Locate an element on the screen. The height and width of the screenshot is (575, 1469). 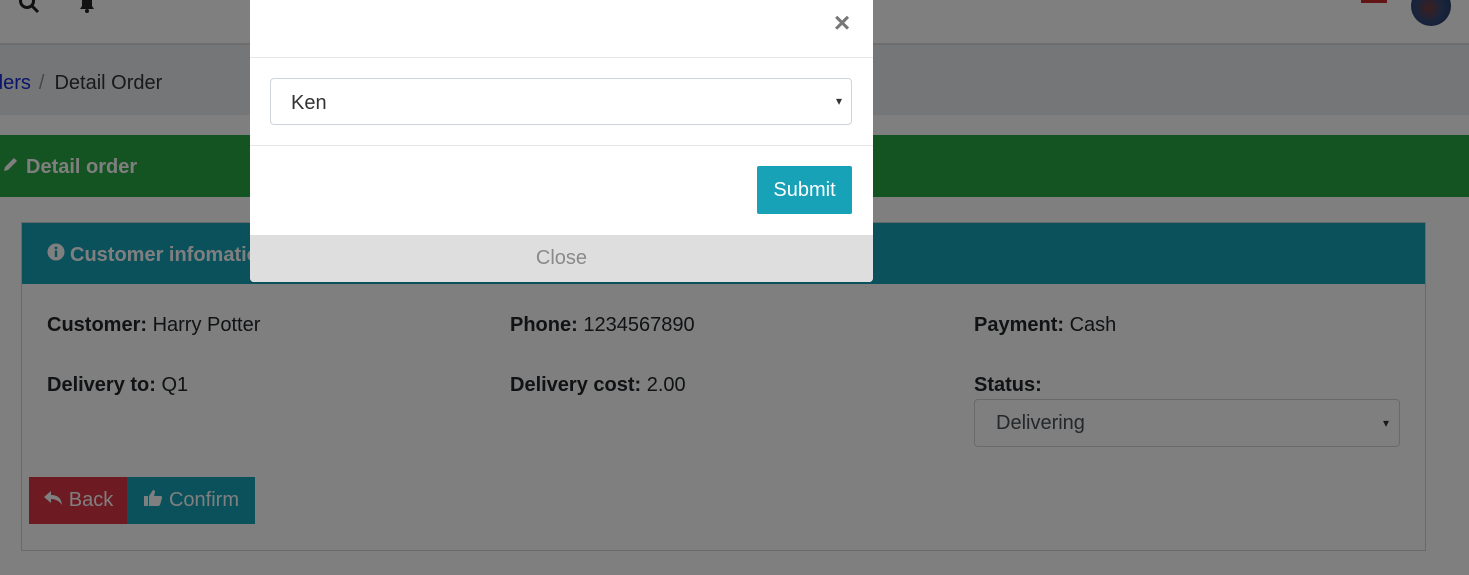
close-icon: × is located at coordinates (842, 23).